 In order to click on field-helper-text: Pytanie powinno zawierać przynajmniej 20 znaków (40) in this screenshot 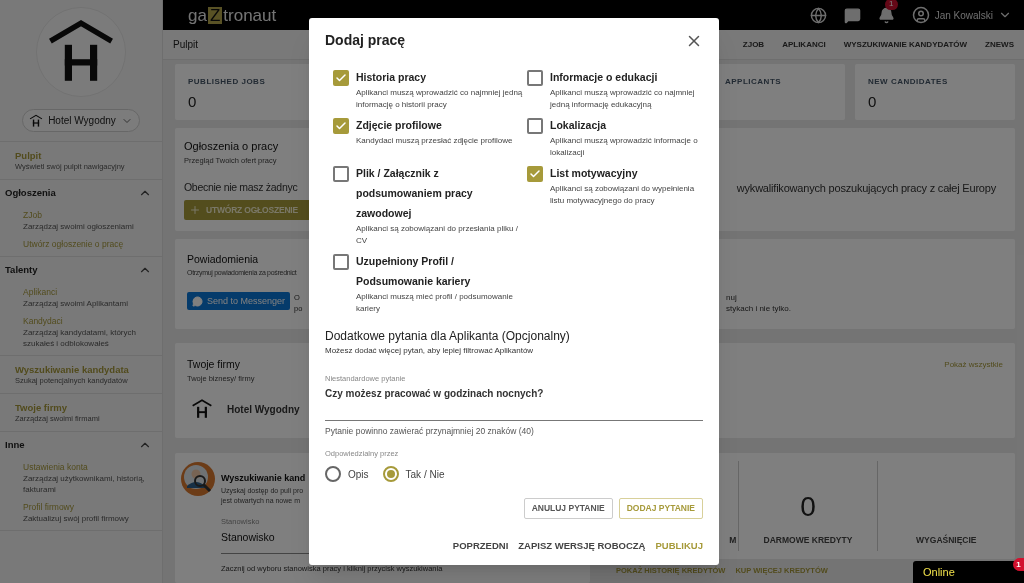, I will do `click(430, 431)`.